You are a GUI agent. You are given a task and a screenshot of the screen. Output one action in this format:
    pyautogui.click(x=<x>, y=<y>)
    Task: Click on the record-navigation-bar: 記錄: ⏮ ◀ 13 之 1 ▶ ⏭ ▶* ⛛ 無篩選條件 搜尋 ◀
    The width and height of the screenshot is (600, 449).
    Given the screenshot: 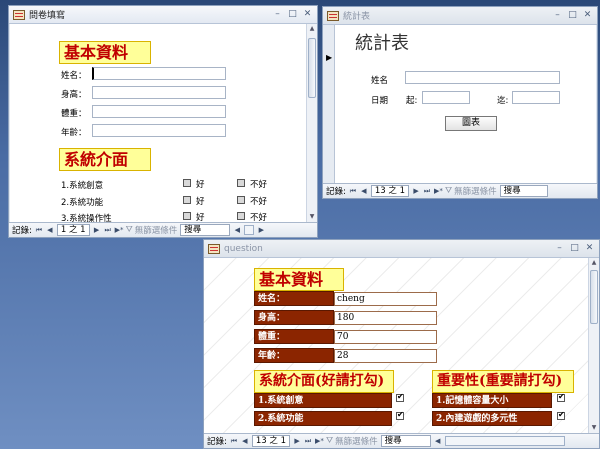 What is the action you would take?
    pyautogui.click(x=401, y=440)
    